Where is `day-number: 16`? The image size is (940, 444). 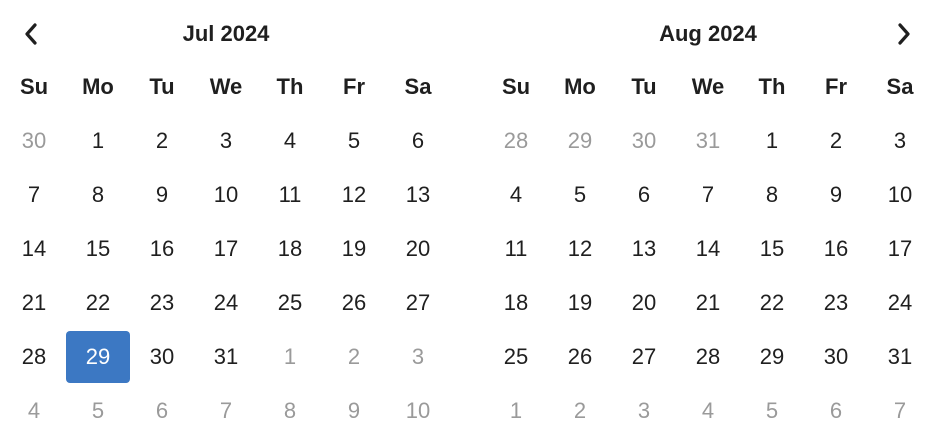 day-number: 16 is located at coordinates (836, 248).